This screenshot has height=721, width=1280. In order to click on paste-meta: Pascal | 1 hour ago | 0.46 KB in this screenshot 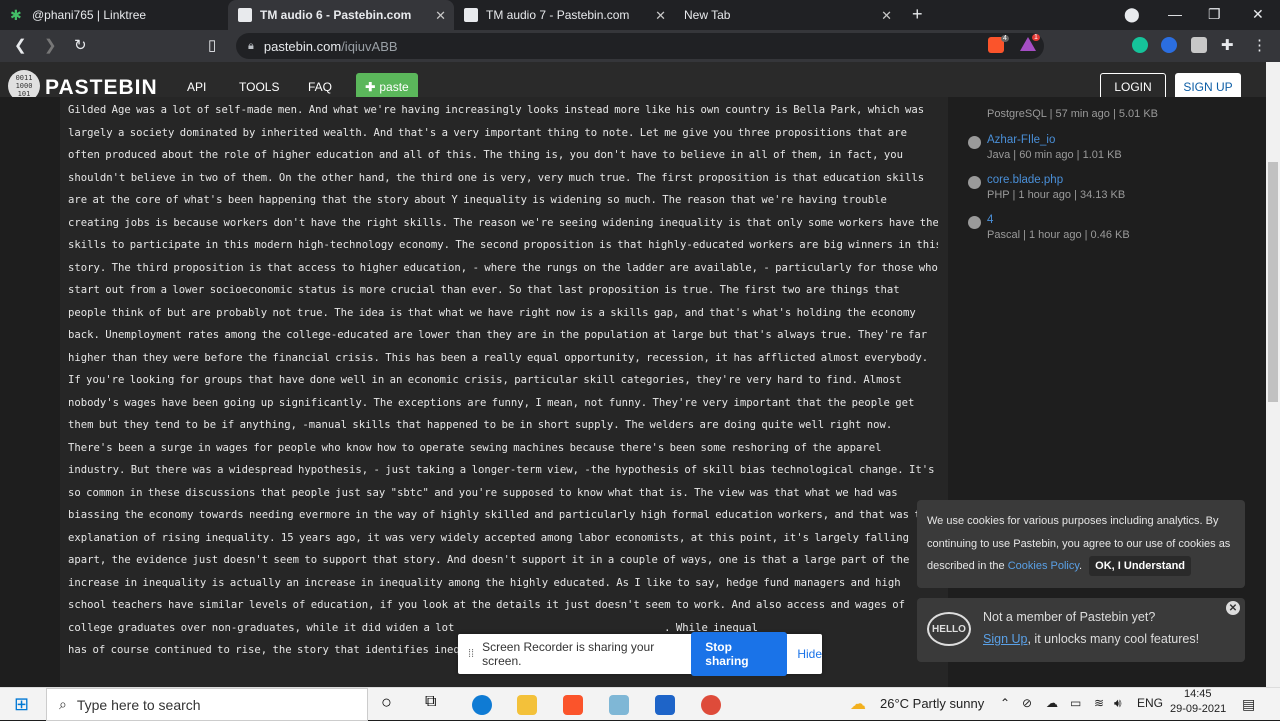, I will do `click(1058, 235)`.